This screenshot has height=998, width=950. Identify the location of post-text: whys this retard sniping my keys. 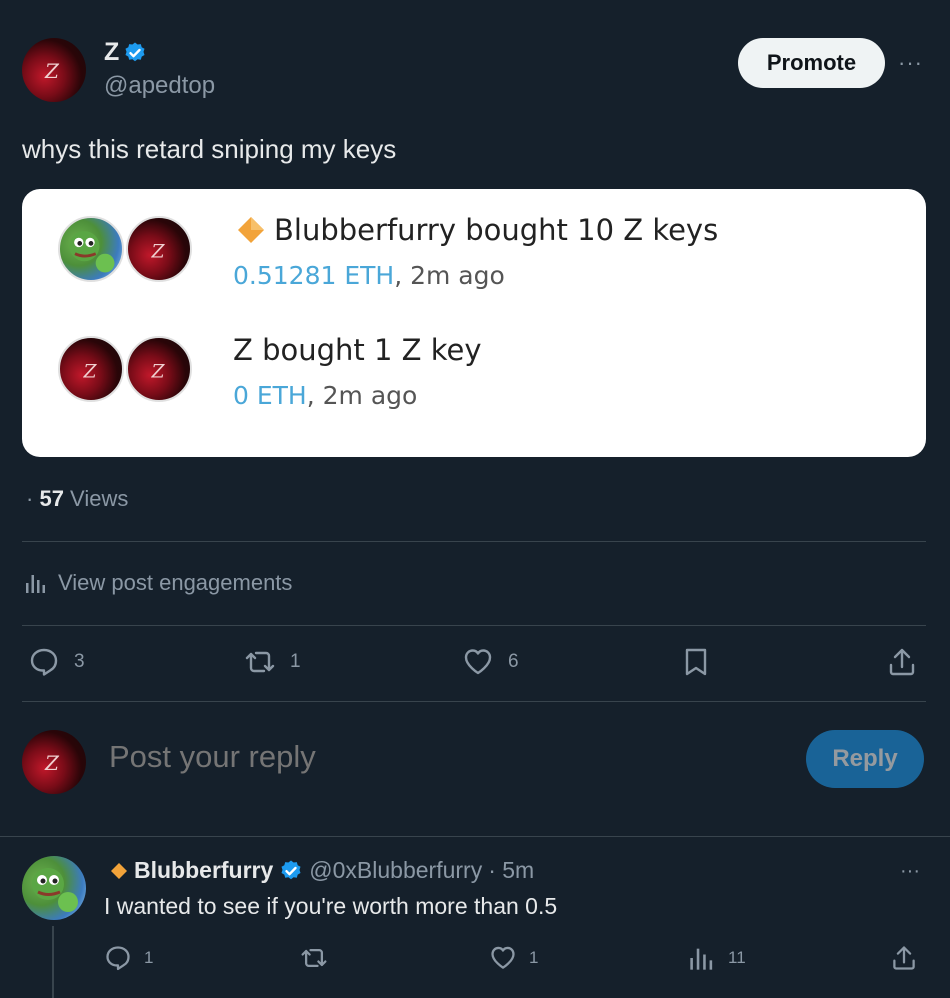
(209, 149).